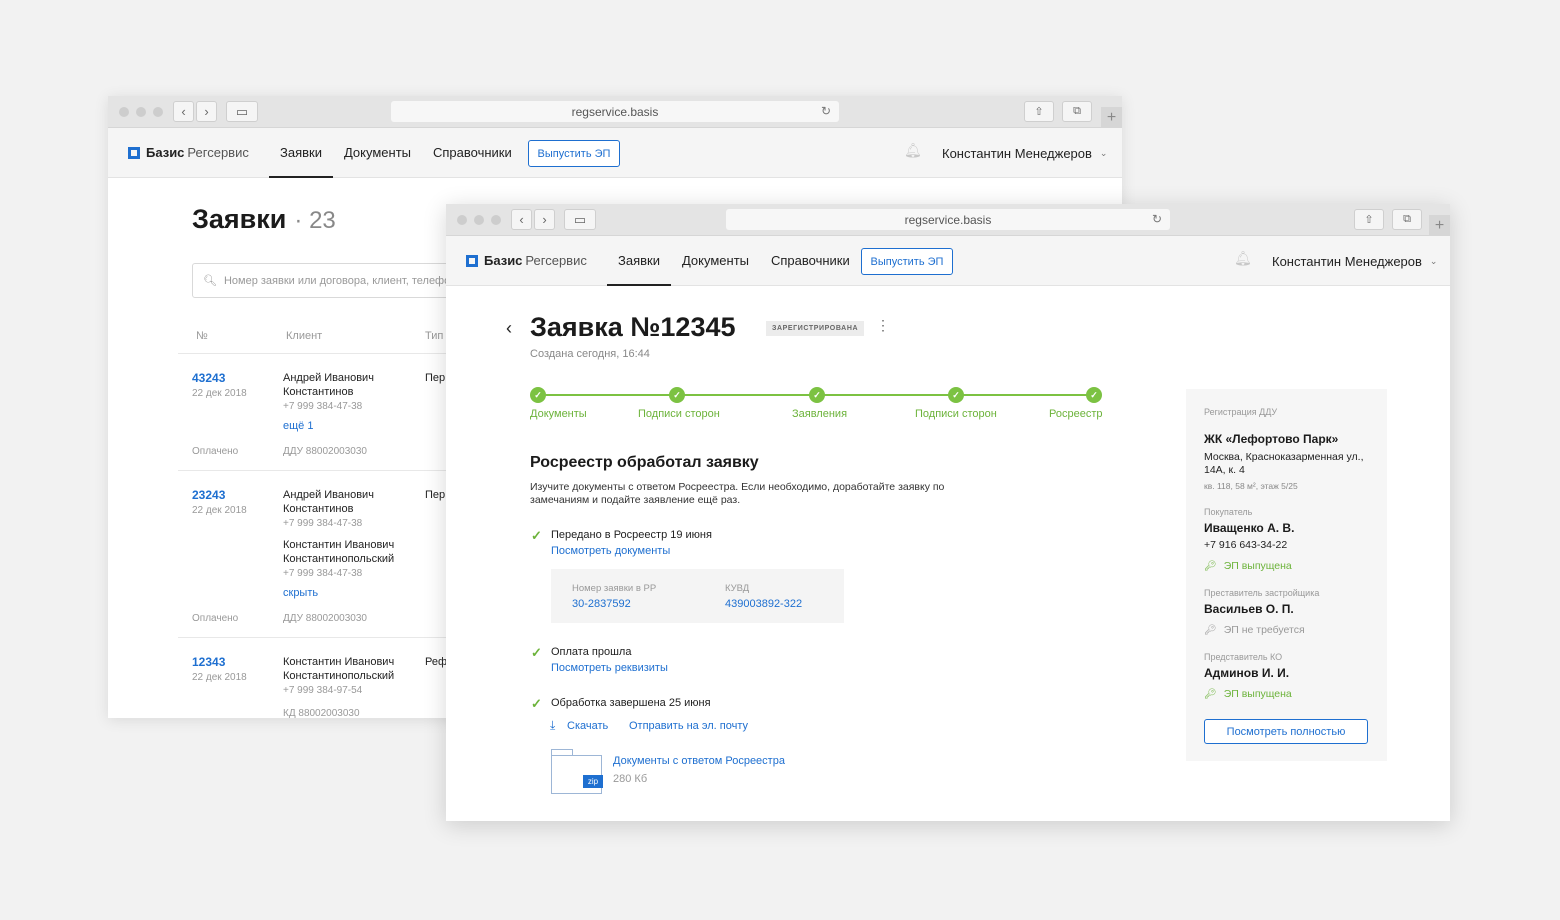 The width and height of the screenshot is (1560, 920). I want to click on more-options-icon: ⋮, so click(883, 325).